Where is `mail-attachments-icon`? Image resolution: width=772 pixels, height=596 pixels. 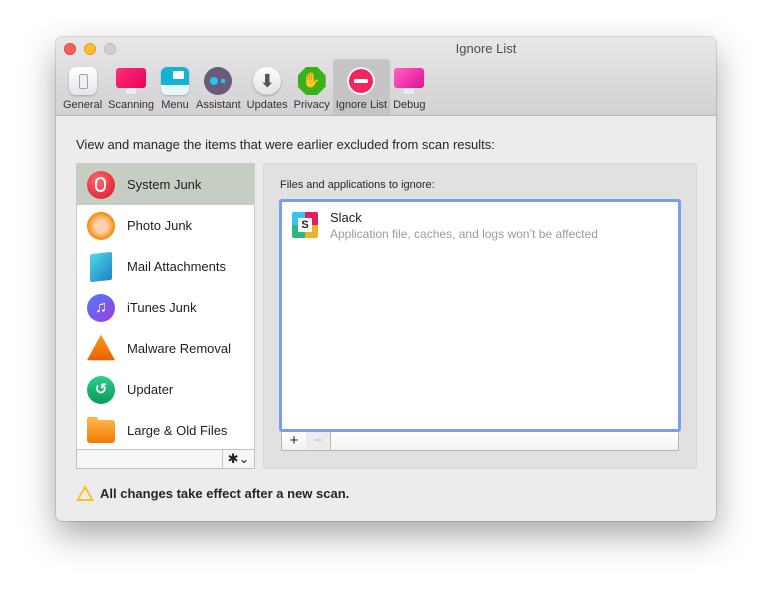 mail-attachments-icon is located at coordinates (101, 266).